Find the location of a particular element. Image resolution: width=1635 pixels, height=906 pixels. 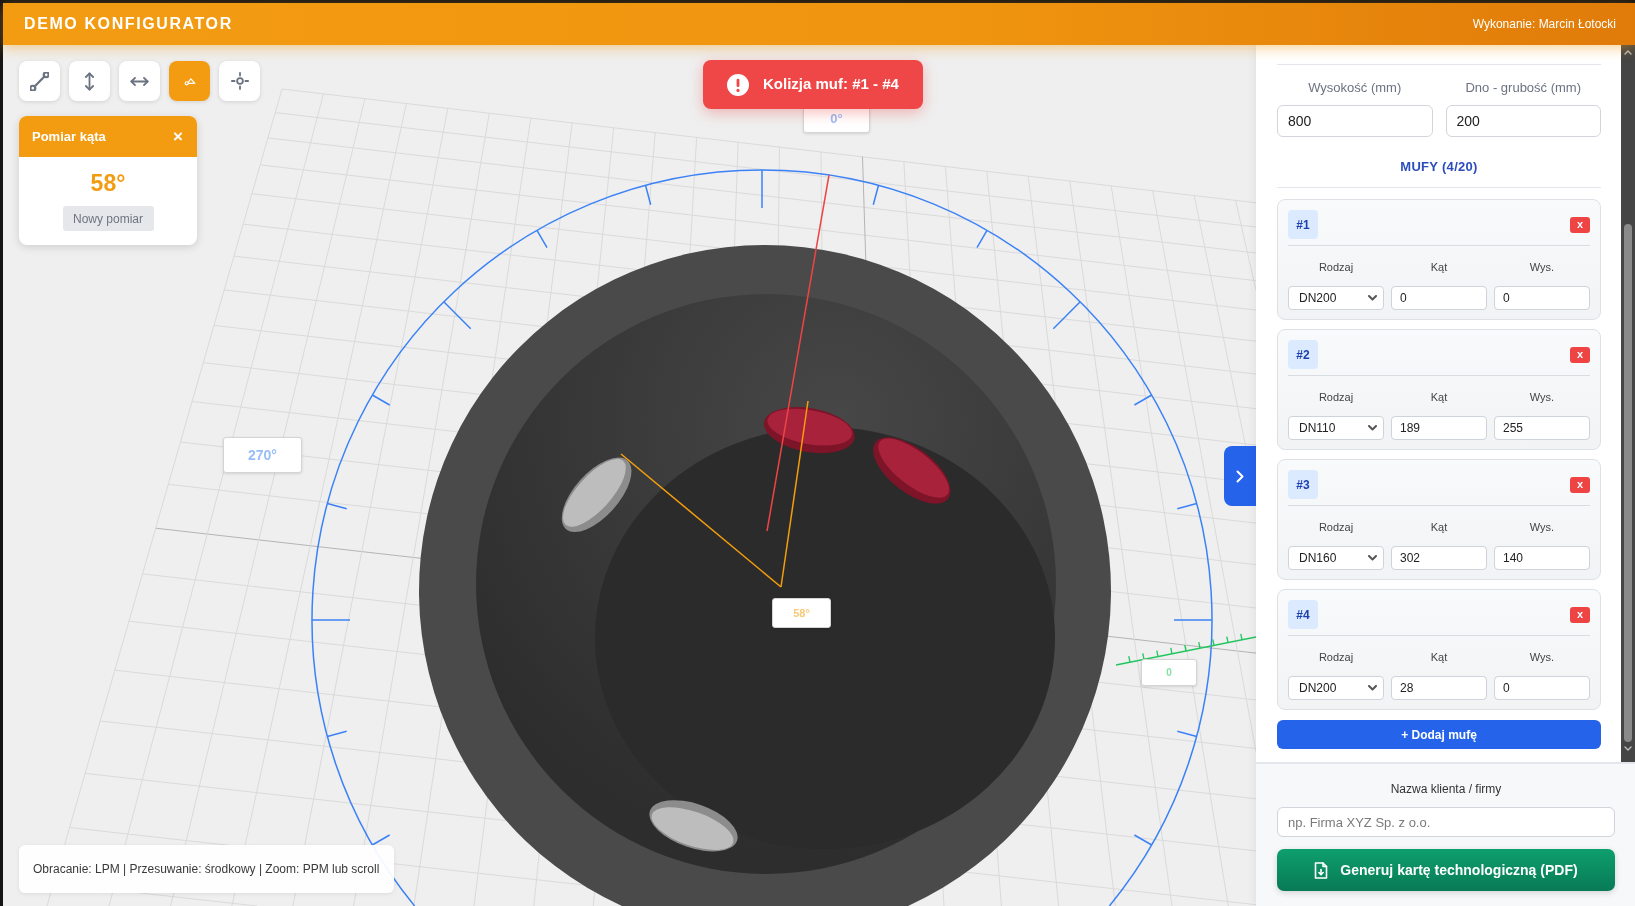

chevron-right-icon is located at coordinates (1240, 476).